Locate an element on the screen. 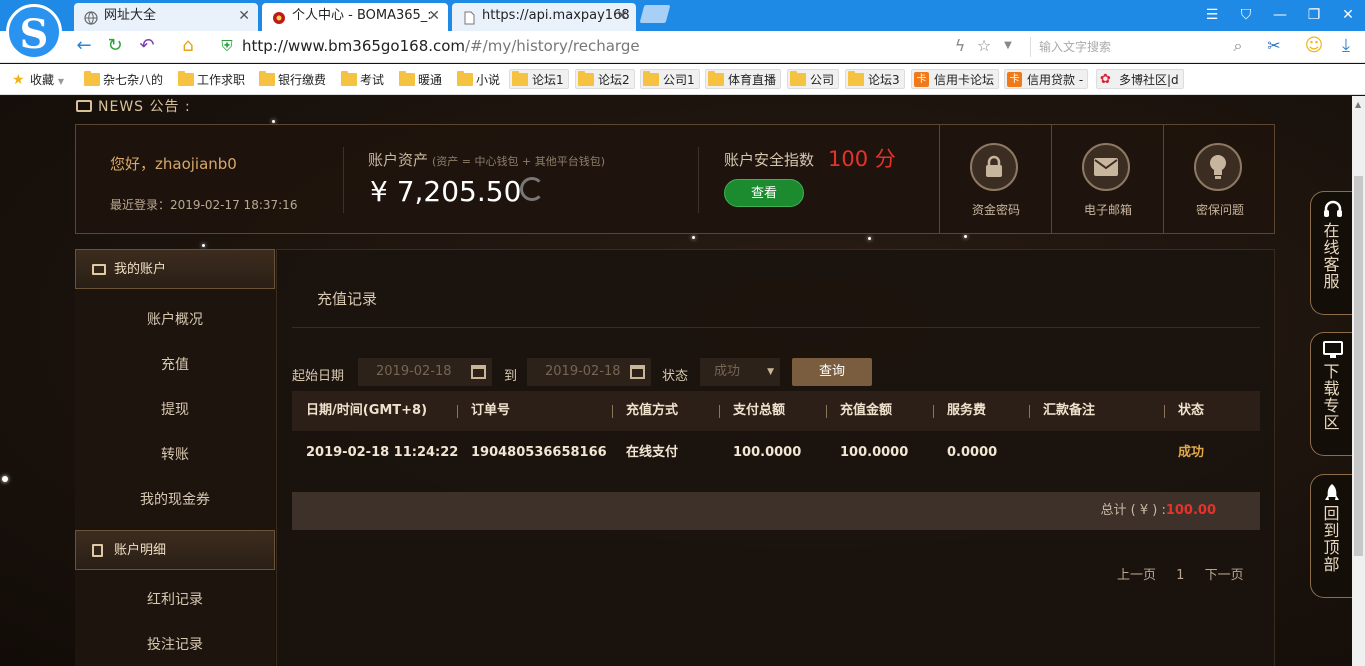 The image size is (1365, 666). bookmark-folder: 银行缴费 is located at coordinates (292, 80).